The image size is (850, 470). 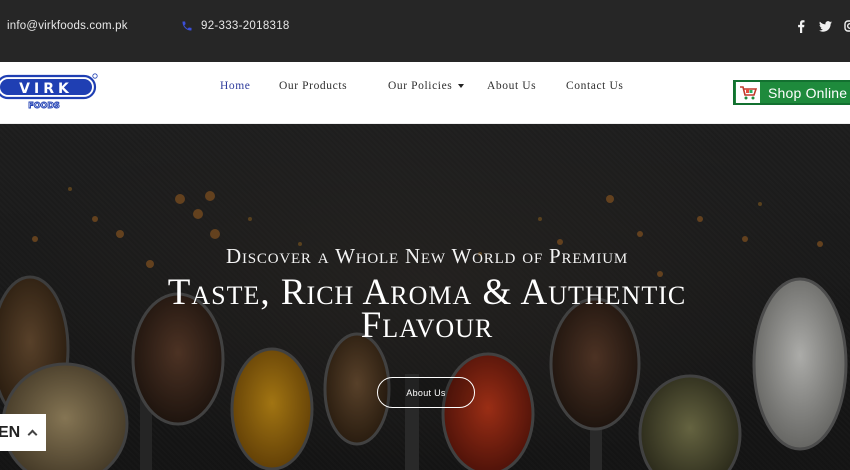 I want to click on hero-headline-line2b: Flavour, so click(x=427, y=325).